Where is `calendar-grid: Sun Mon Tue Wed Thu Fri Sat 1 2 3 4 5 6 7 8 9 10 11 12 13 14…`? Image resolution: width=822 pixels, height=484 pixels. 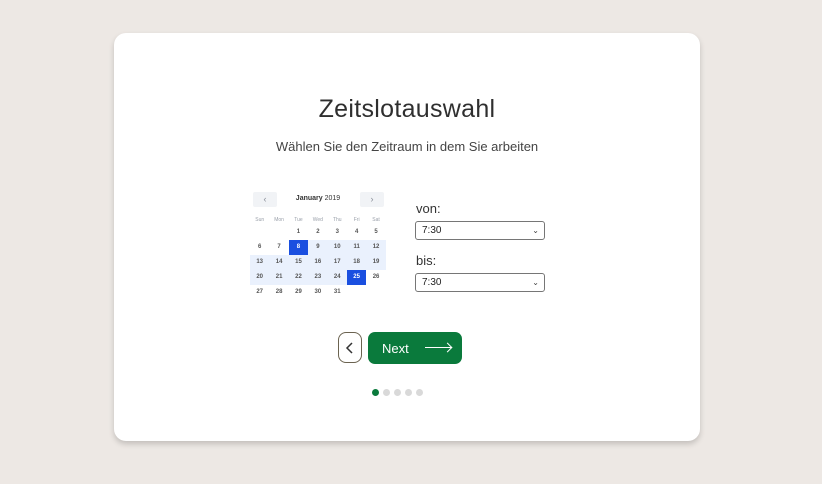 calendar-grid: Sun Mon Tue Wed Thu Fri Sat 1 2 3 4 5 6 7 8 9 10 11 12 13 14… is located at coordinates (318, 257).